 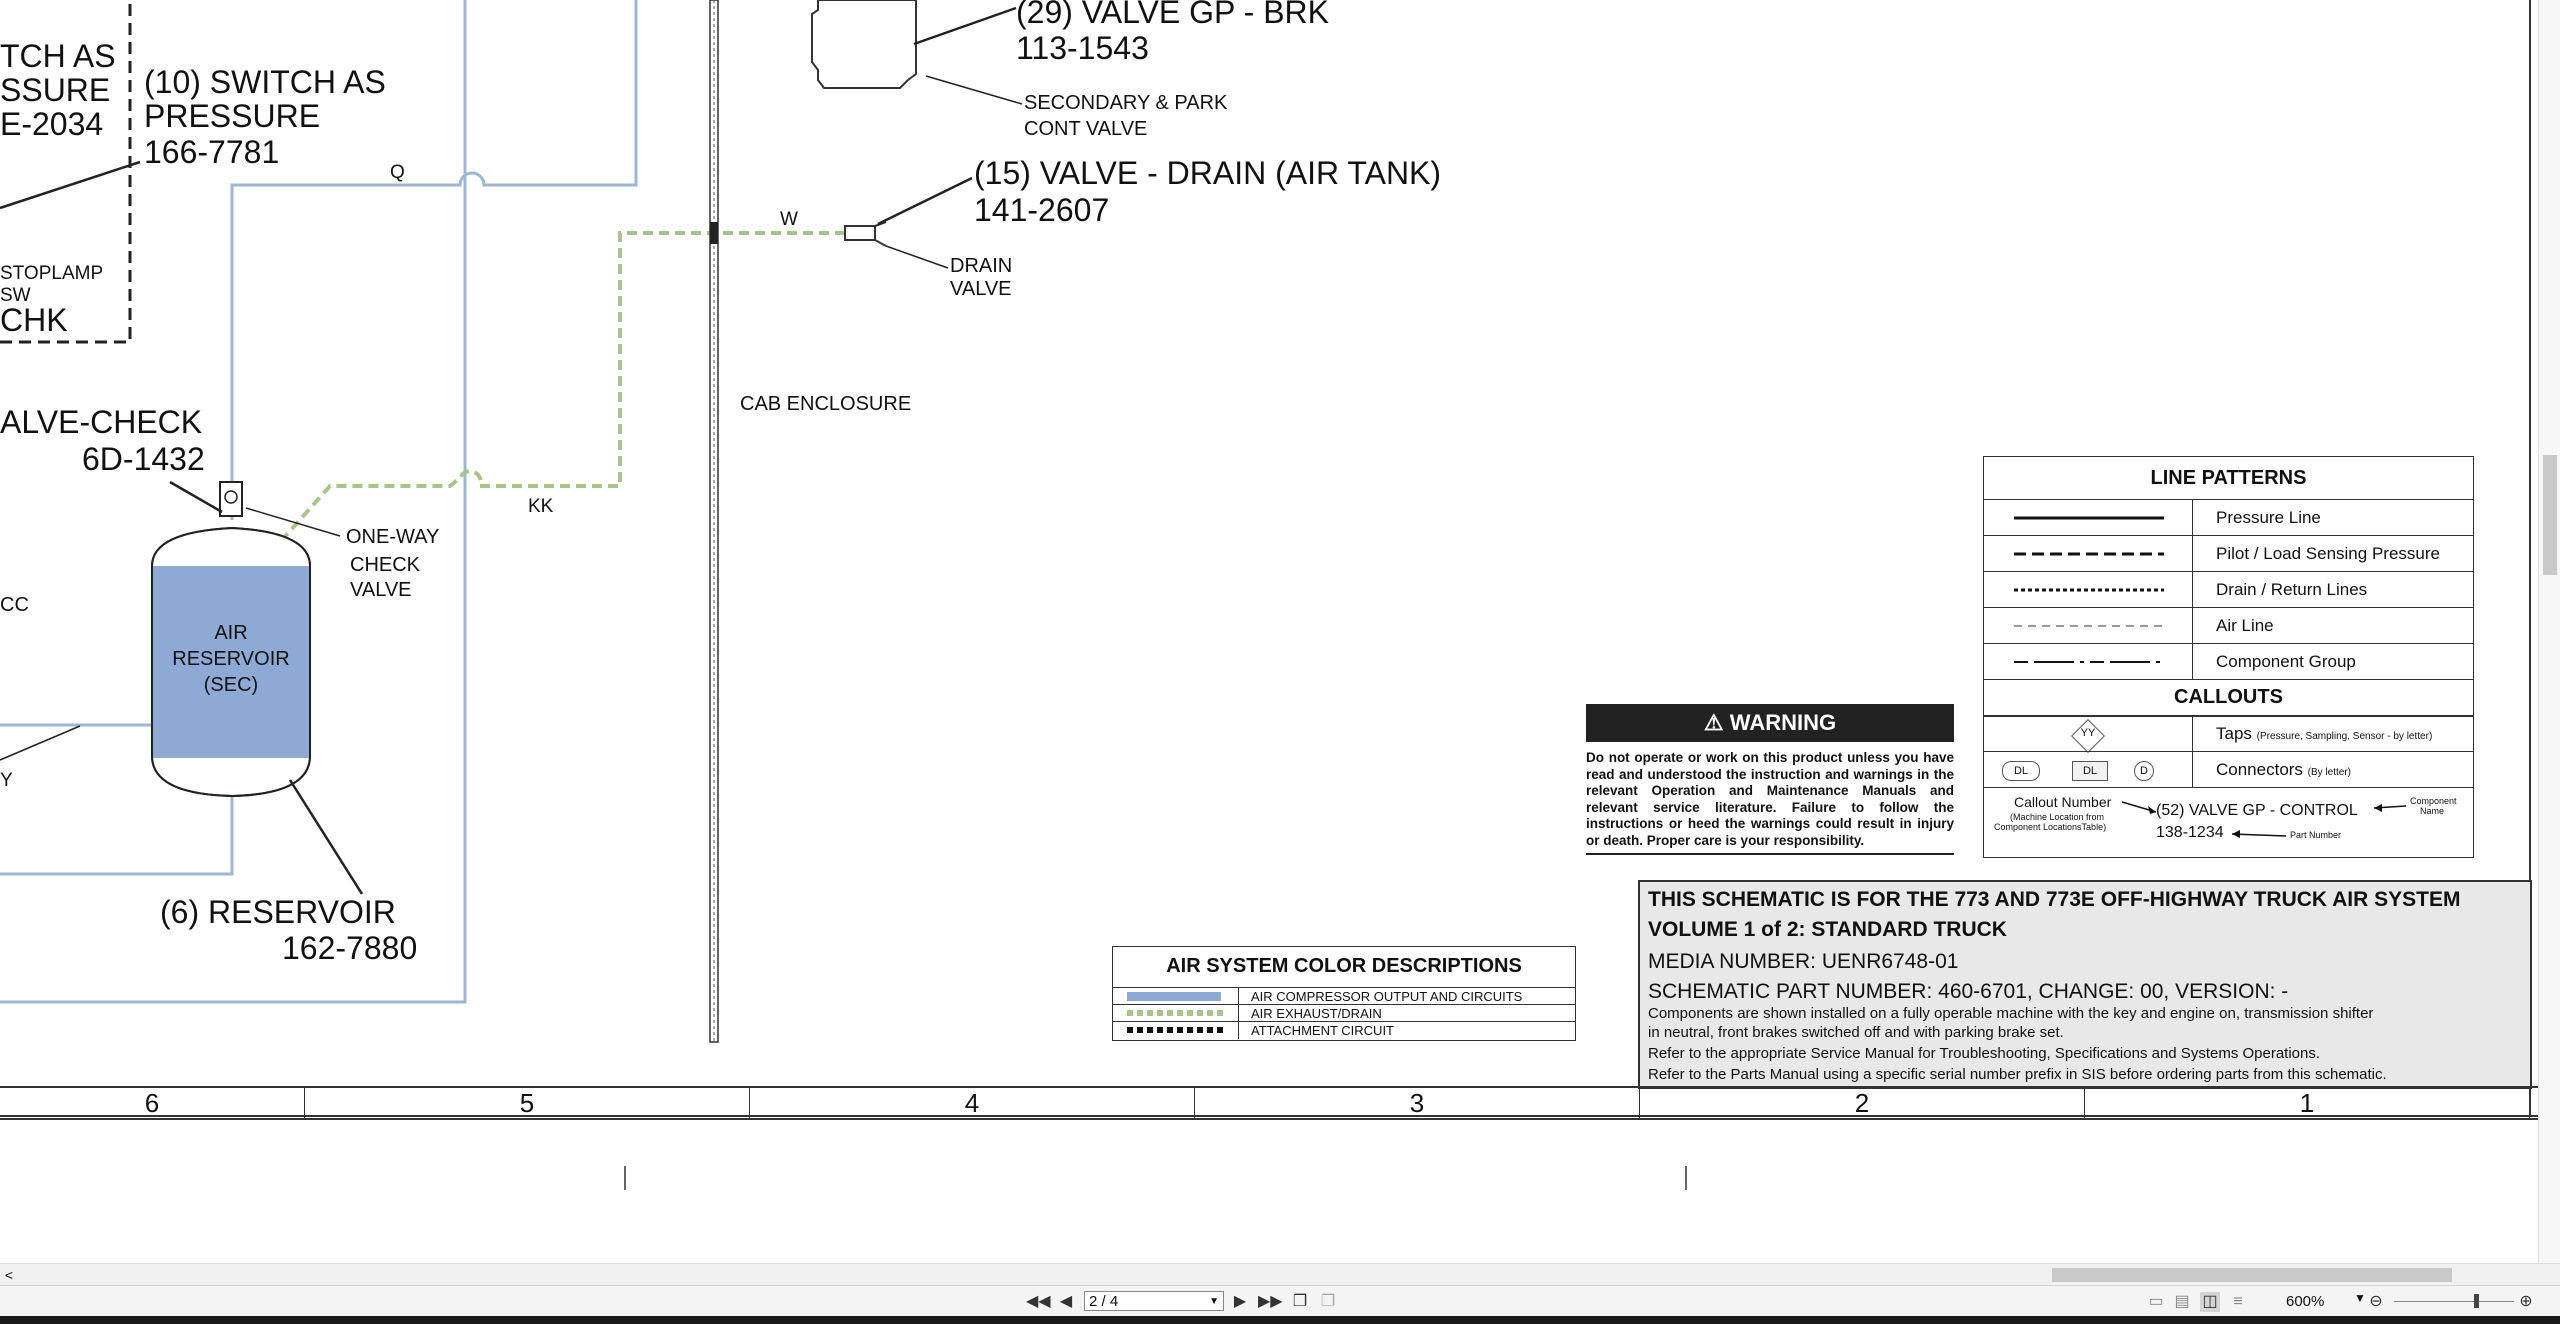 What do you see at coordinates (2182, 1302) in the screenshot?
I see `continuous-view-icon: ▤` at bounding box center [2182, 1302].